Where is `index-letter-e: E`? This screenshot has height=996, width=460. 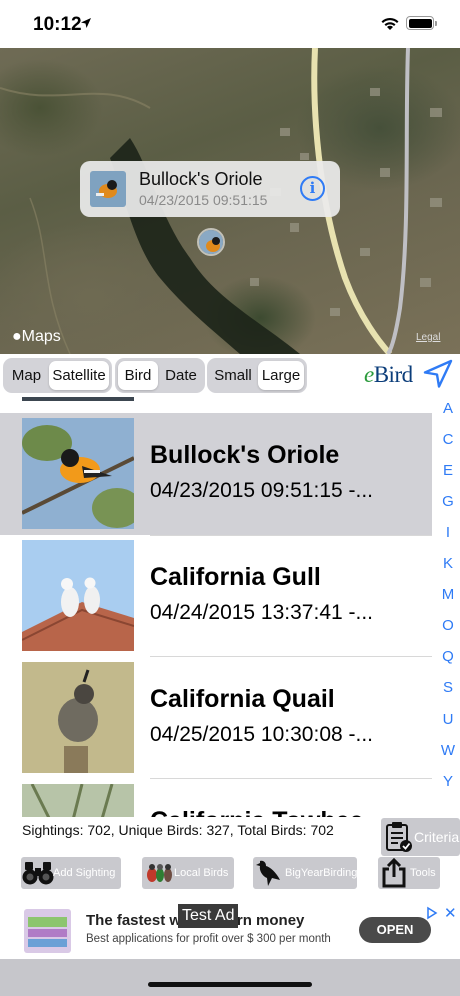
index-letter-e: E is located at coordinates (448, 470).